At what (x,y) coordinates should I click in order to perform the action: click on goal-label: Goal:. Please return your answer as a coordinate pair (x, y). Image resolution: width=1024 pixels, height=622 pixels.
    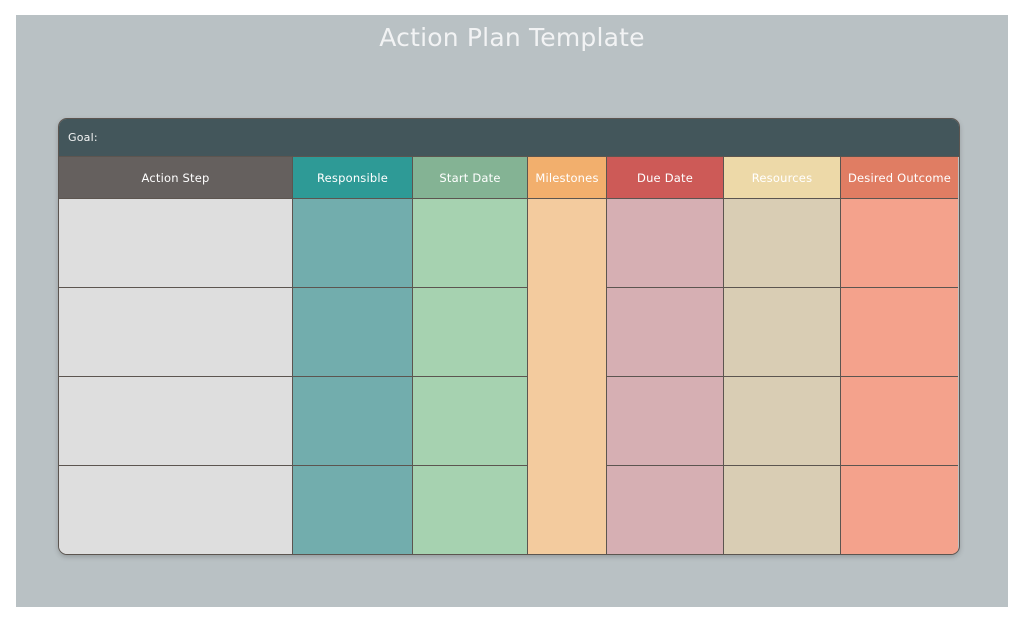
    Looking at the image, I should click on (83, 137).